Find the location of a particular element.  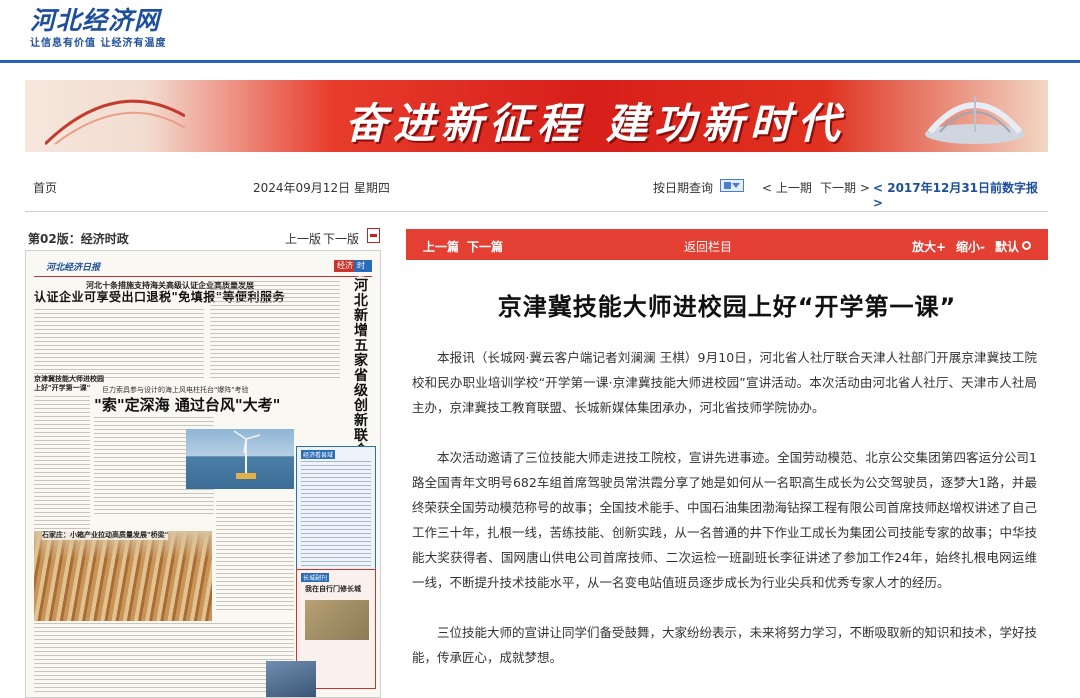

logo-title: 河北经济网 is located at coordinates (95, 20).